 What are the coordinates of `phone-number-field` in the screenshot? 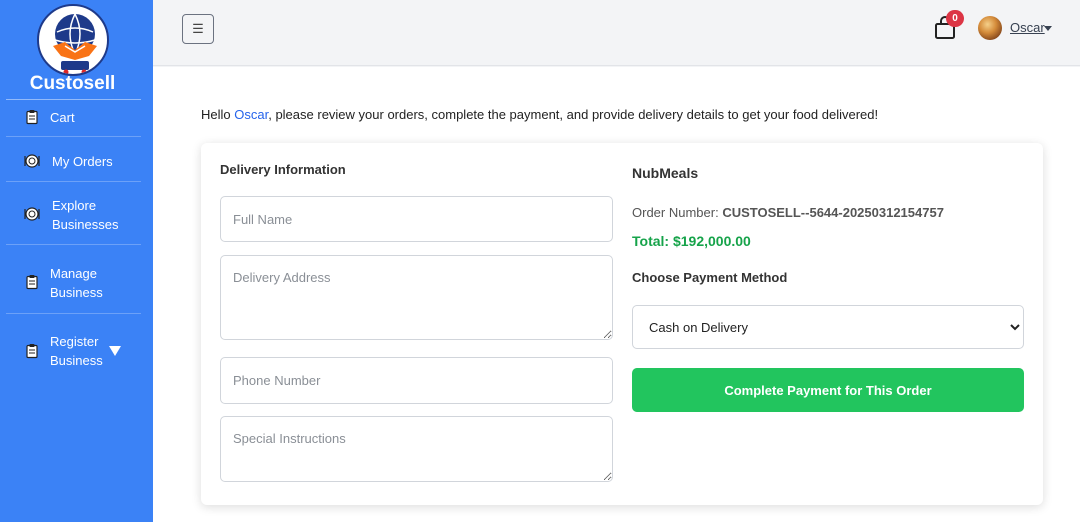 It's located at (416, 380).